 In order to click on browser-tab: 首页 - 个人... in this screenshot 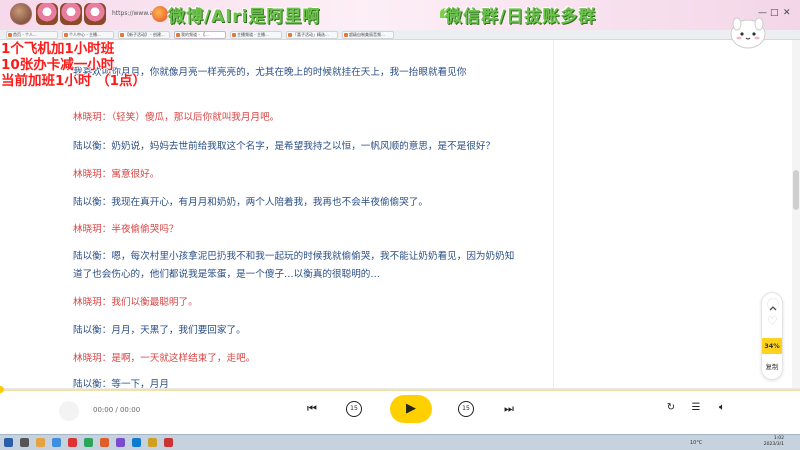, I will do `click(32, 35)`.